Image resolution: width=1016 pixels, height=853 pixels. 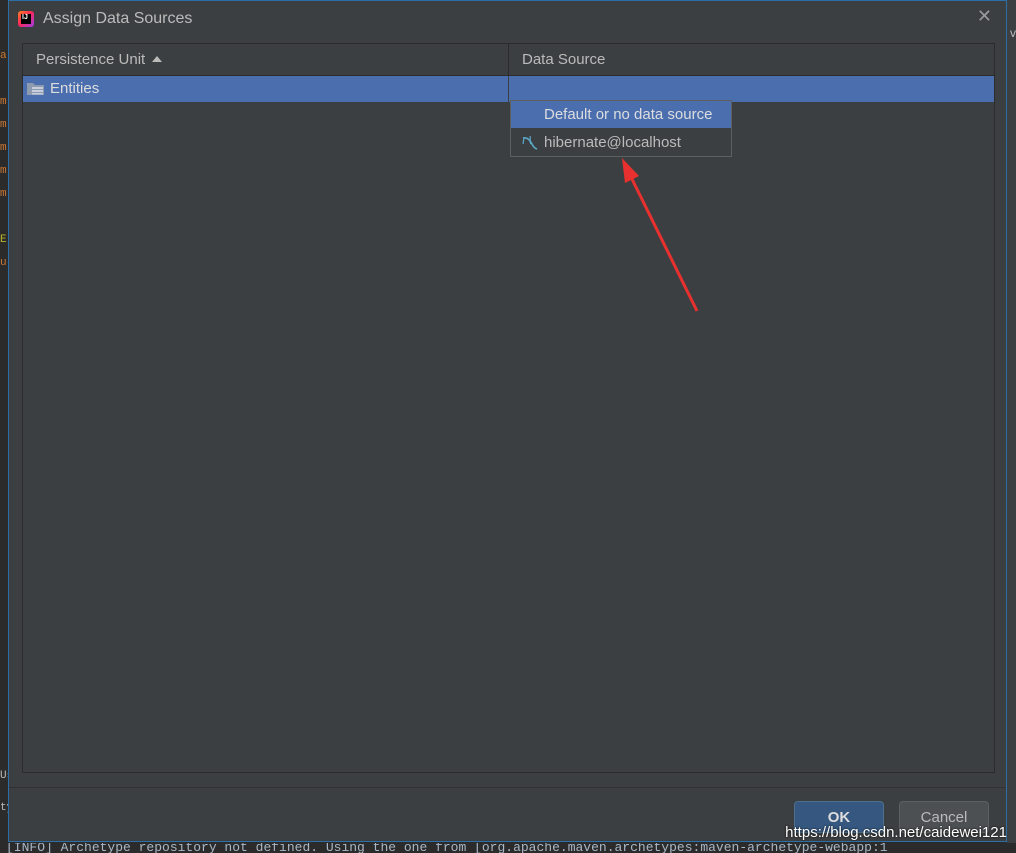 I want to click on folder-icon, so click(x=36, y=89).